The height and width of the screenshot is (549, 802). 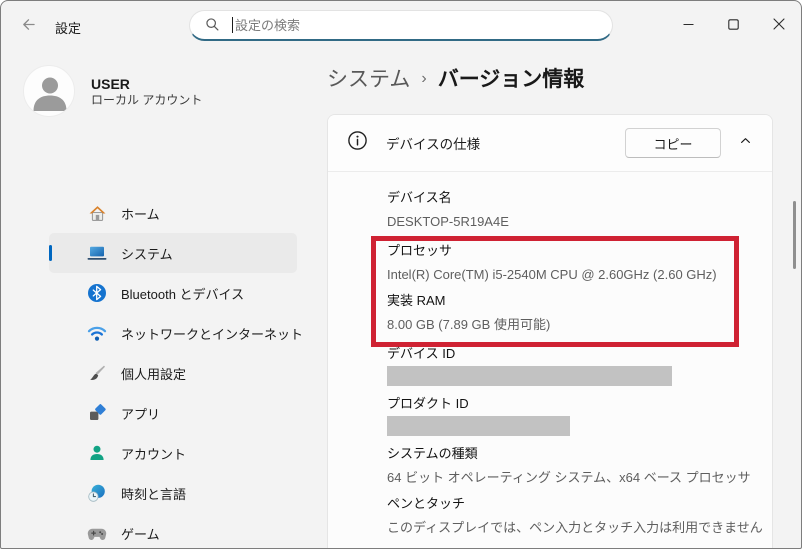 I want to click on back-button, so click(x=28, y=27).